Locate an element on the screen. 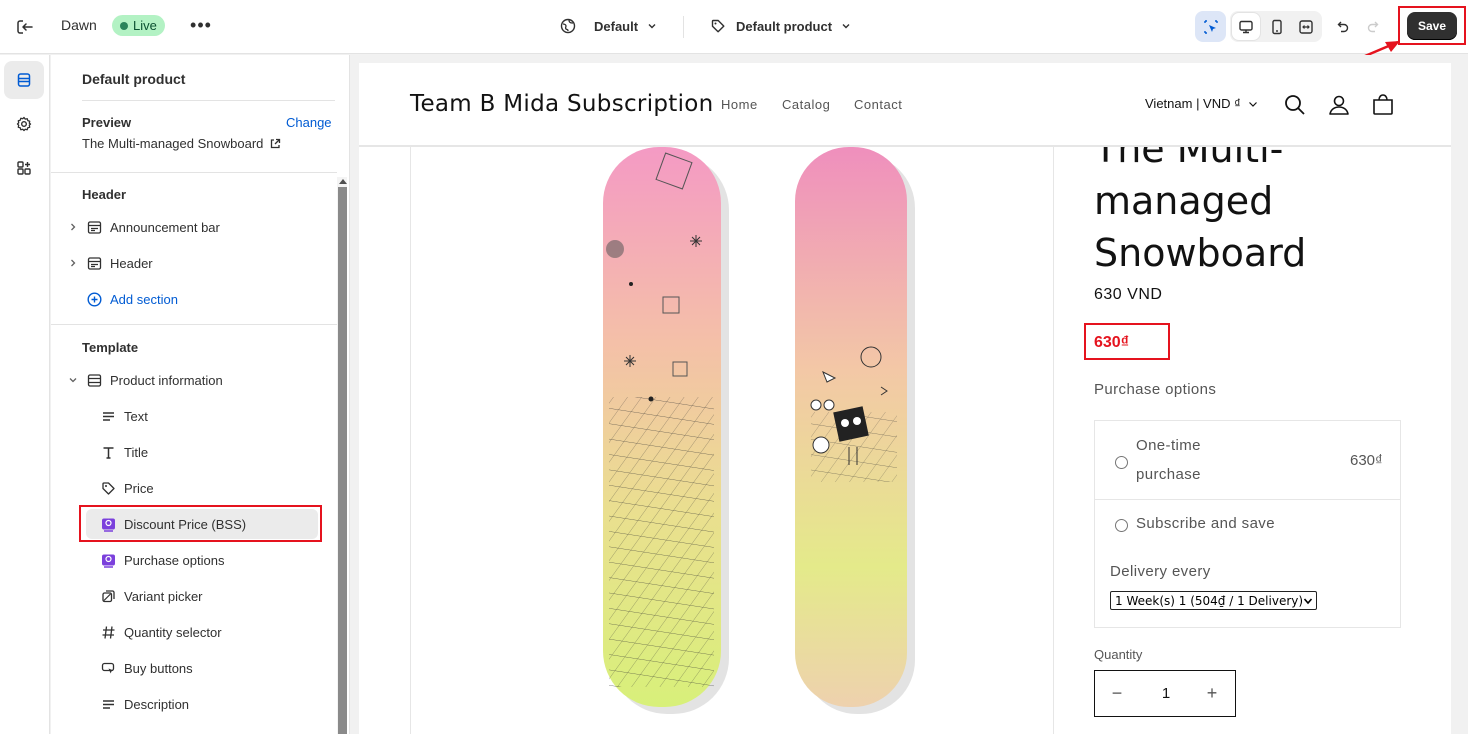 The height and width of the screenshot is (734, 1468). apps-icon is located at coordinates (24, 168).